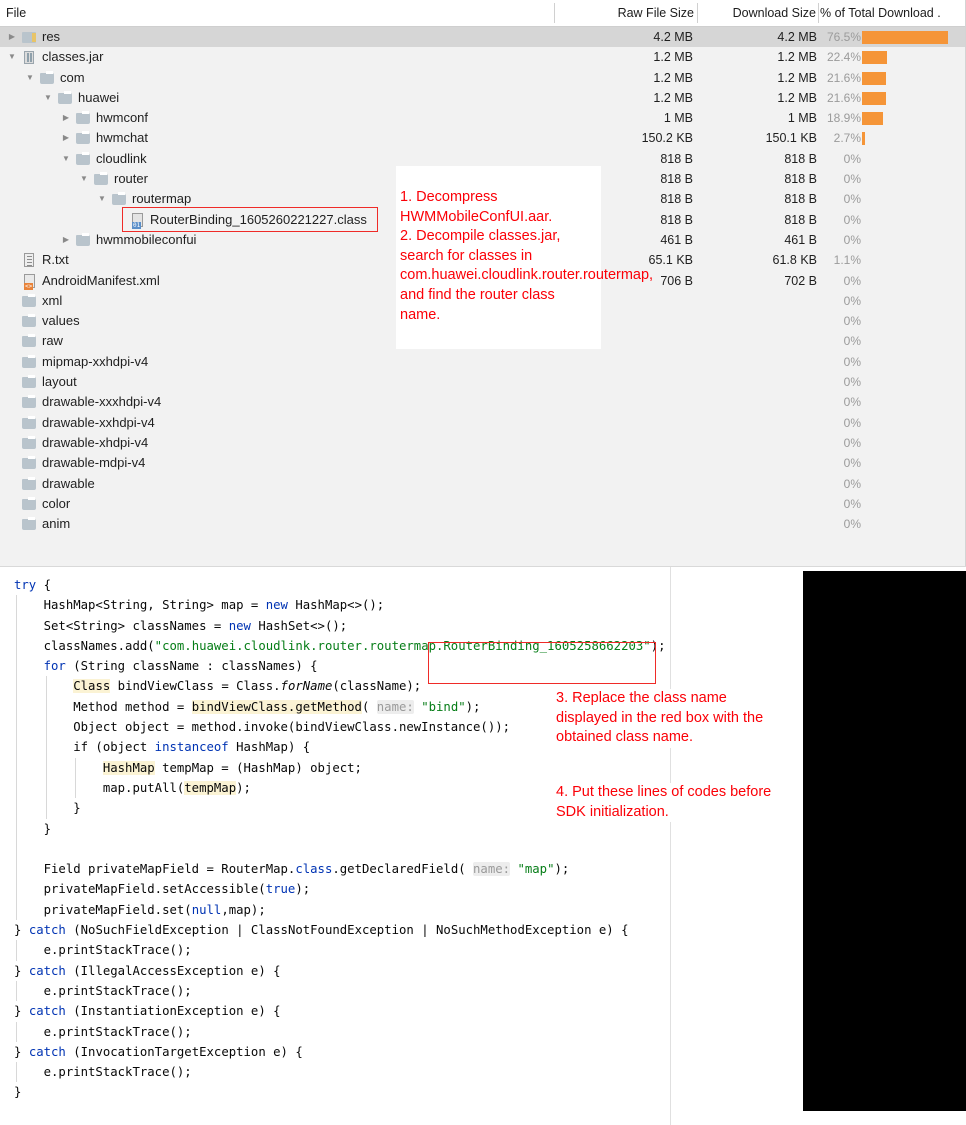  What do you see at coordinates (482, 524) in the screenshot?
I see `tree-row: anim 0%` at bounding box center [482, 524].